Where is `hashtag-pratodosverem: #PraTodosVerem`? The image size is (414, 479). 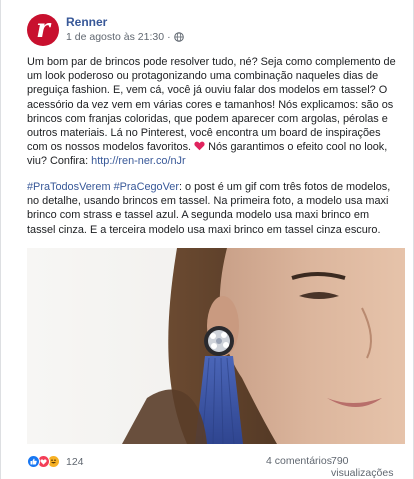
hashtag-pratodosverem: #PraTodosVerem is located at coordinates (69, 187).